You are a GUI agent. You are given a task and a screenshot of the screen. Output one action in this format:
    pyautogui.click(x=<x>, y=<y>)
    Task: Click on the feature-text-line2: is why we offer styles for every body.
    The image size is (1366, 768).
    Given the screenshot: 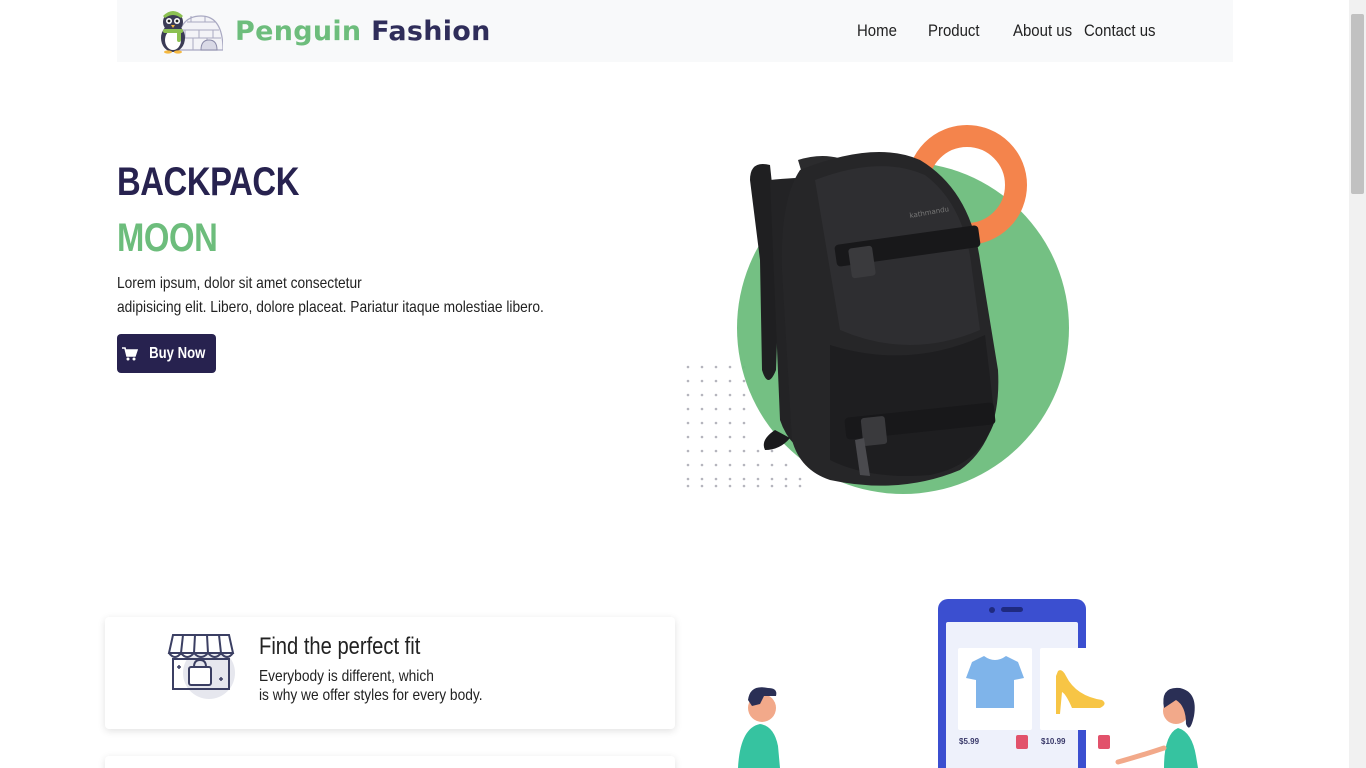 What is the action you would take?
    pyautogui.click(x=371, y=695)
    